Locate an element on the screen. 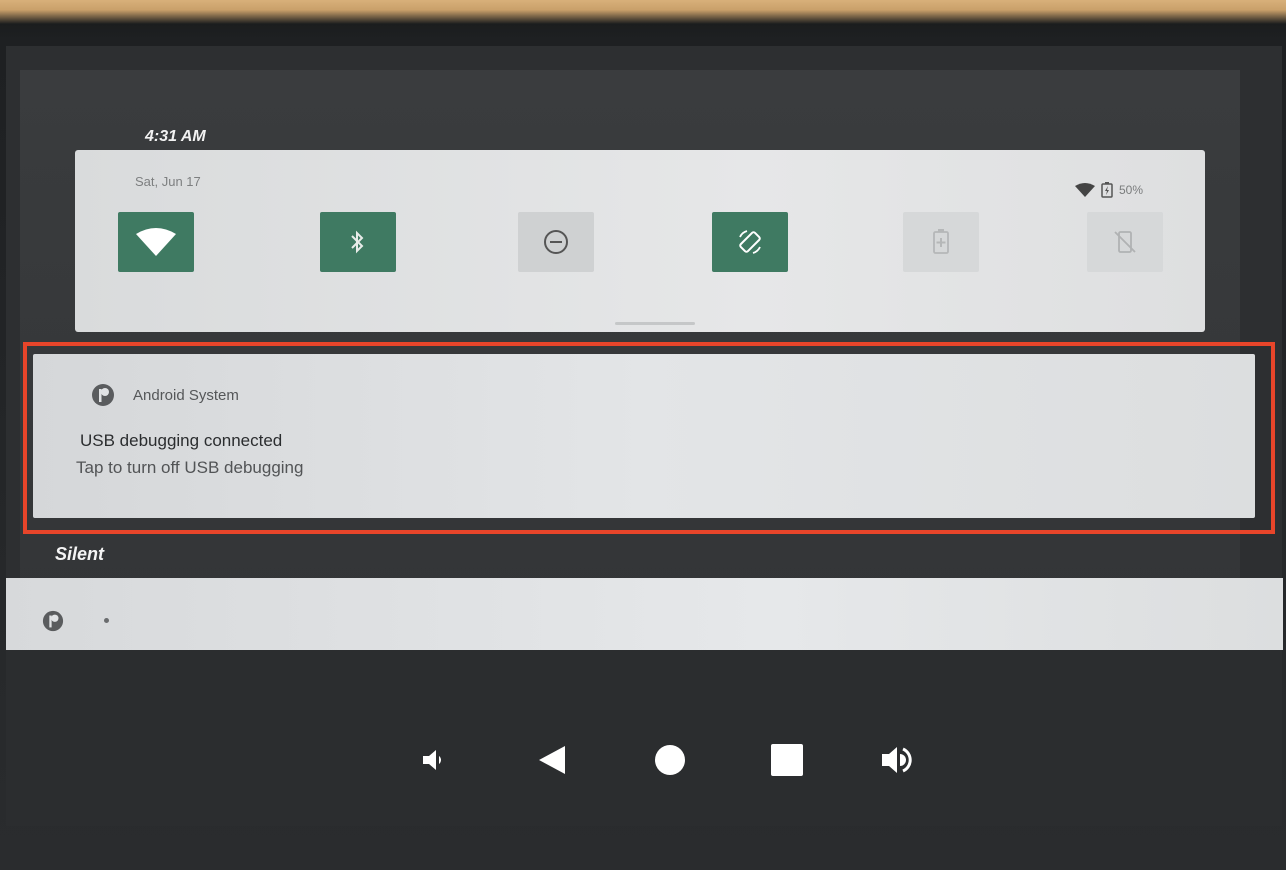 The image size is (1286, 870). status-time: 4:31 AM is located at coordinates (175, 136).